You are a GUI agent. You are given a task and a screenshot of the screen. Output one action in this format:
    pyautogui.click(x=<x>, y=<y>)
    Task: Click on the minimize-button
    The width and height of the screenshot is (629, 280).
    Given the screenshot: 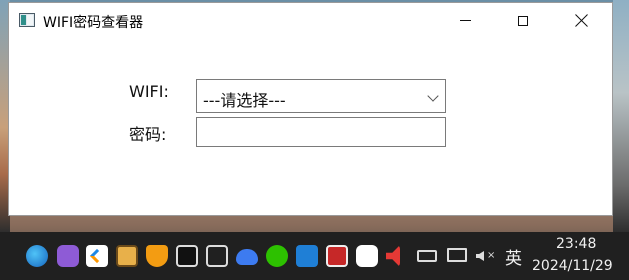 What is the action you would take?
    pyautogui.click(x=465, y=20)
    